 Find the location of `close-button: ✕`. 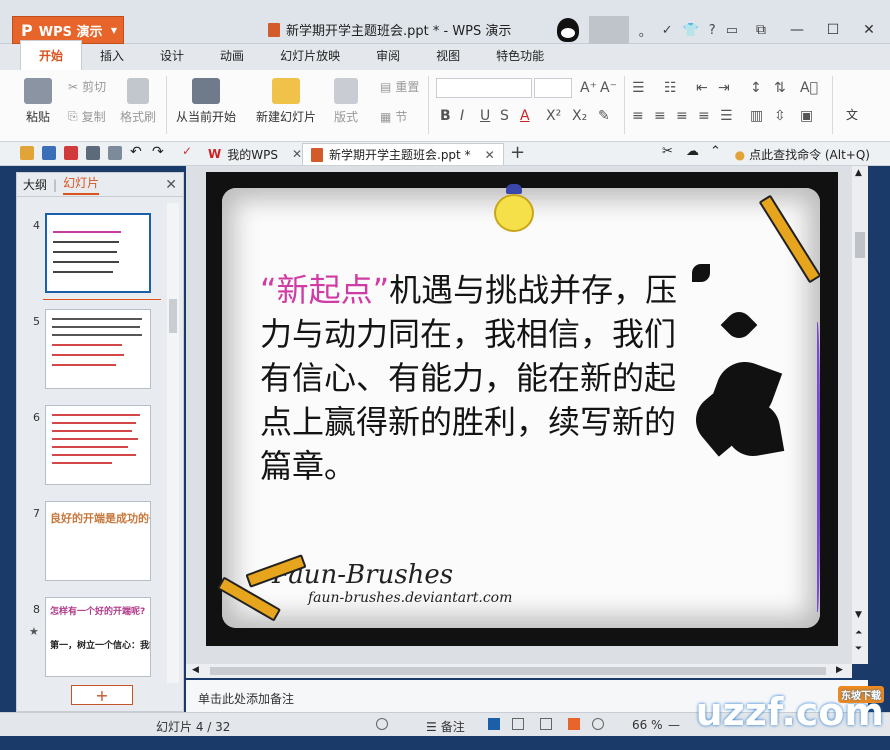

close-button: ✕ is located at coordinates (869, 30).